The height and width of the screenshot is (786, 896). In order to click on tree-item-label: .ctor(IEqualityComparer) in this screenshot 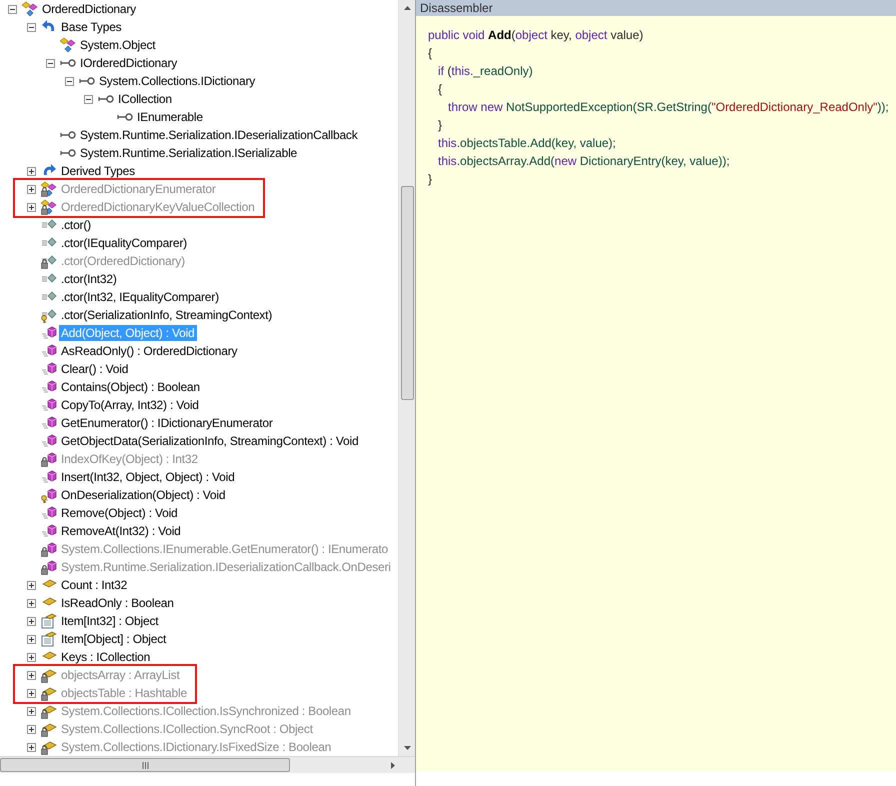, I will do `click(124, 243)`.